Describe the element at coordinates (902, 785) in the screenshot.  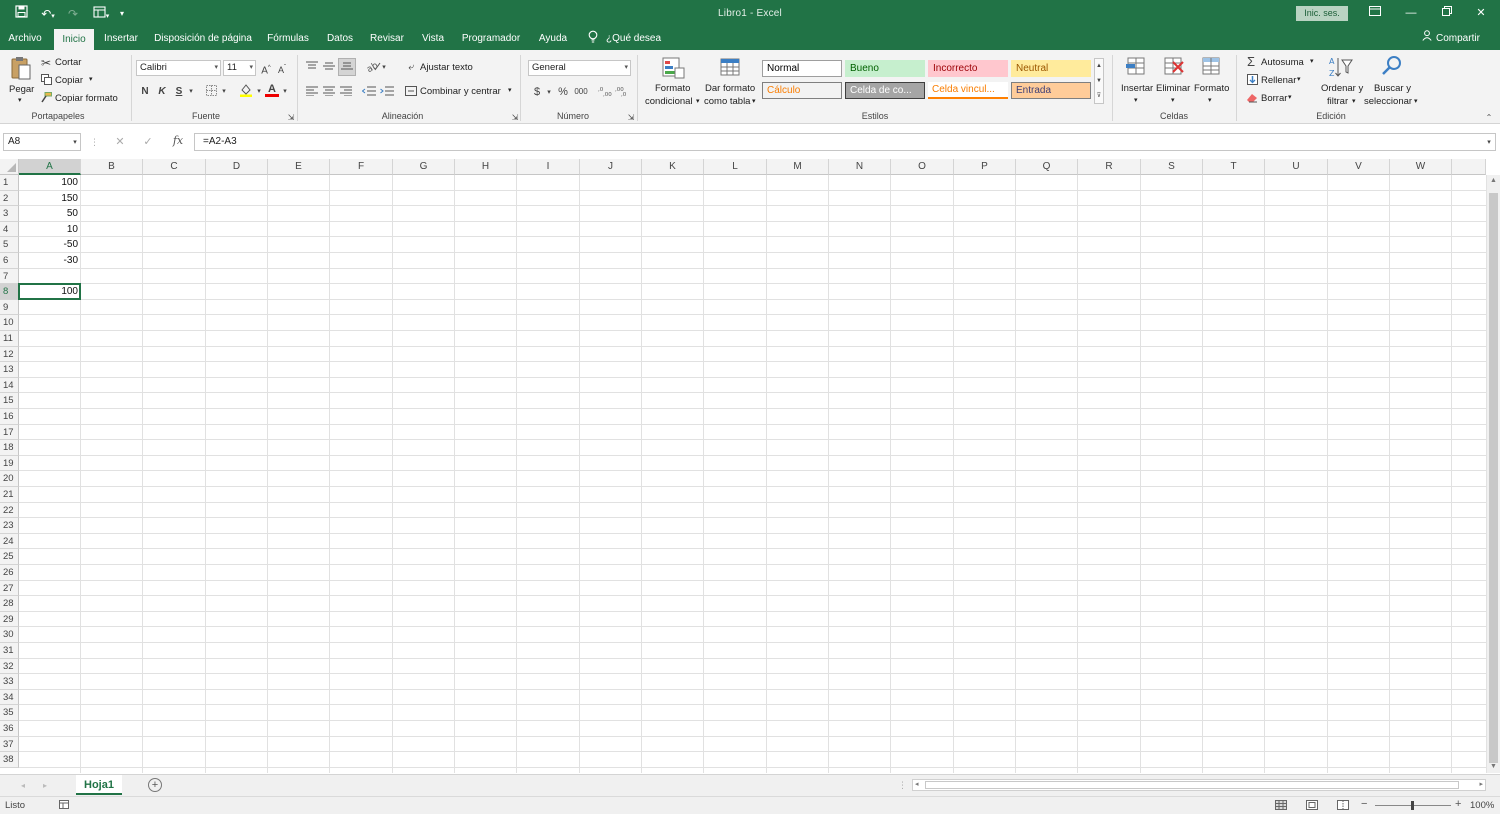
I see `tab-split-handle-icon: ⋮` at that location.